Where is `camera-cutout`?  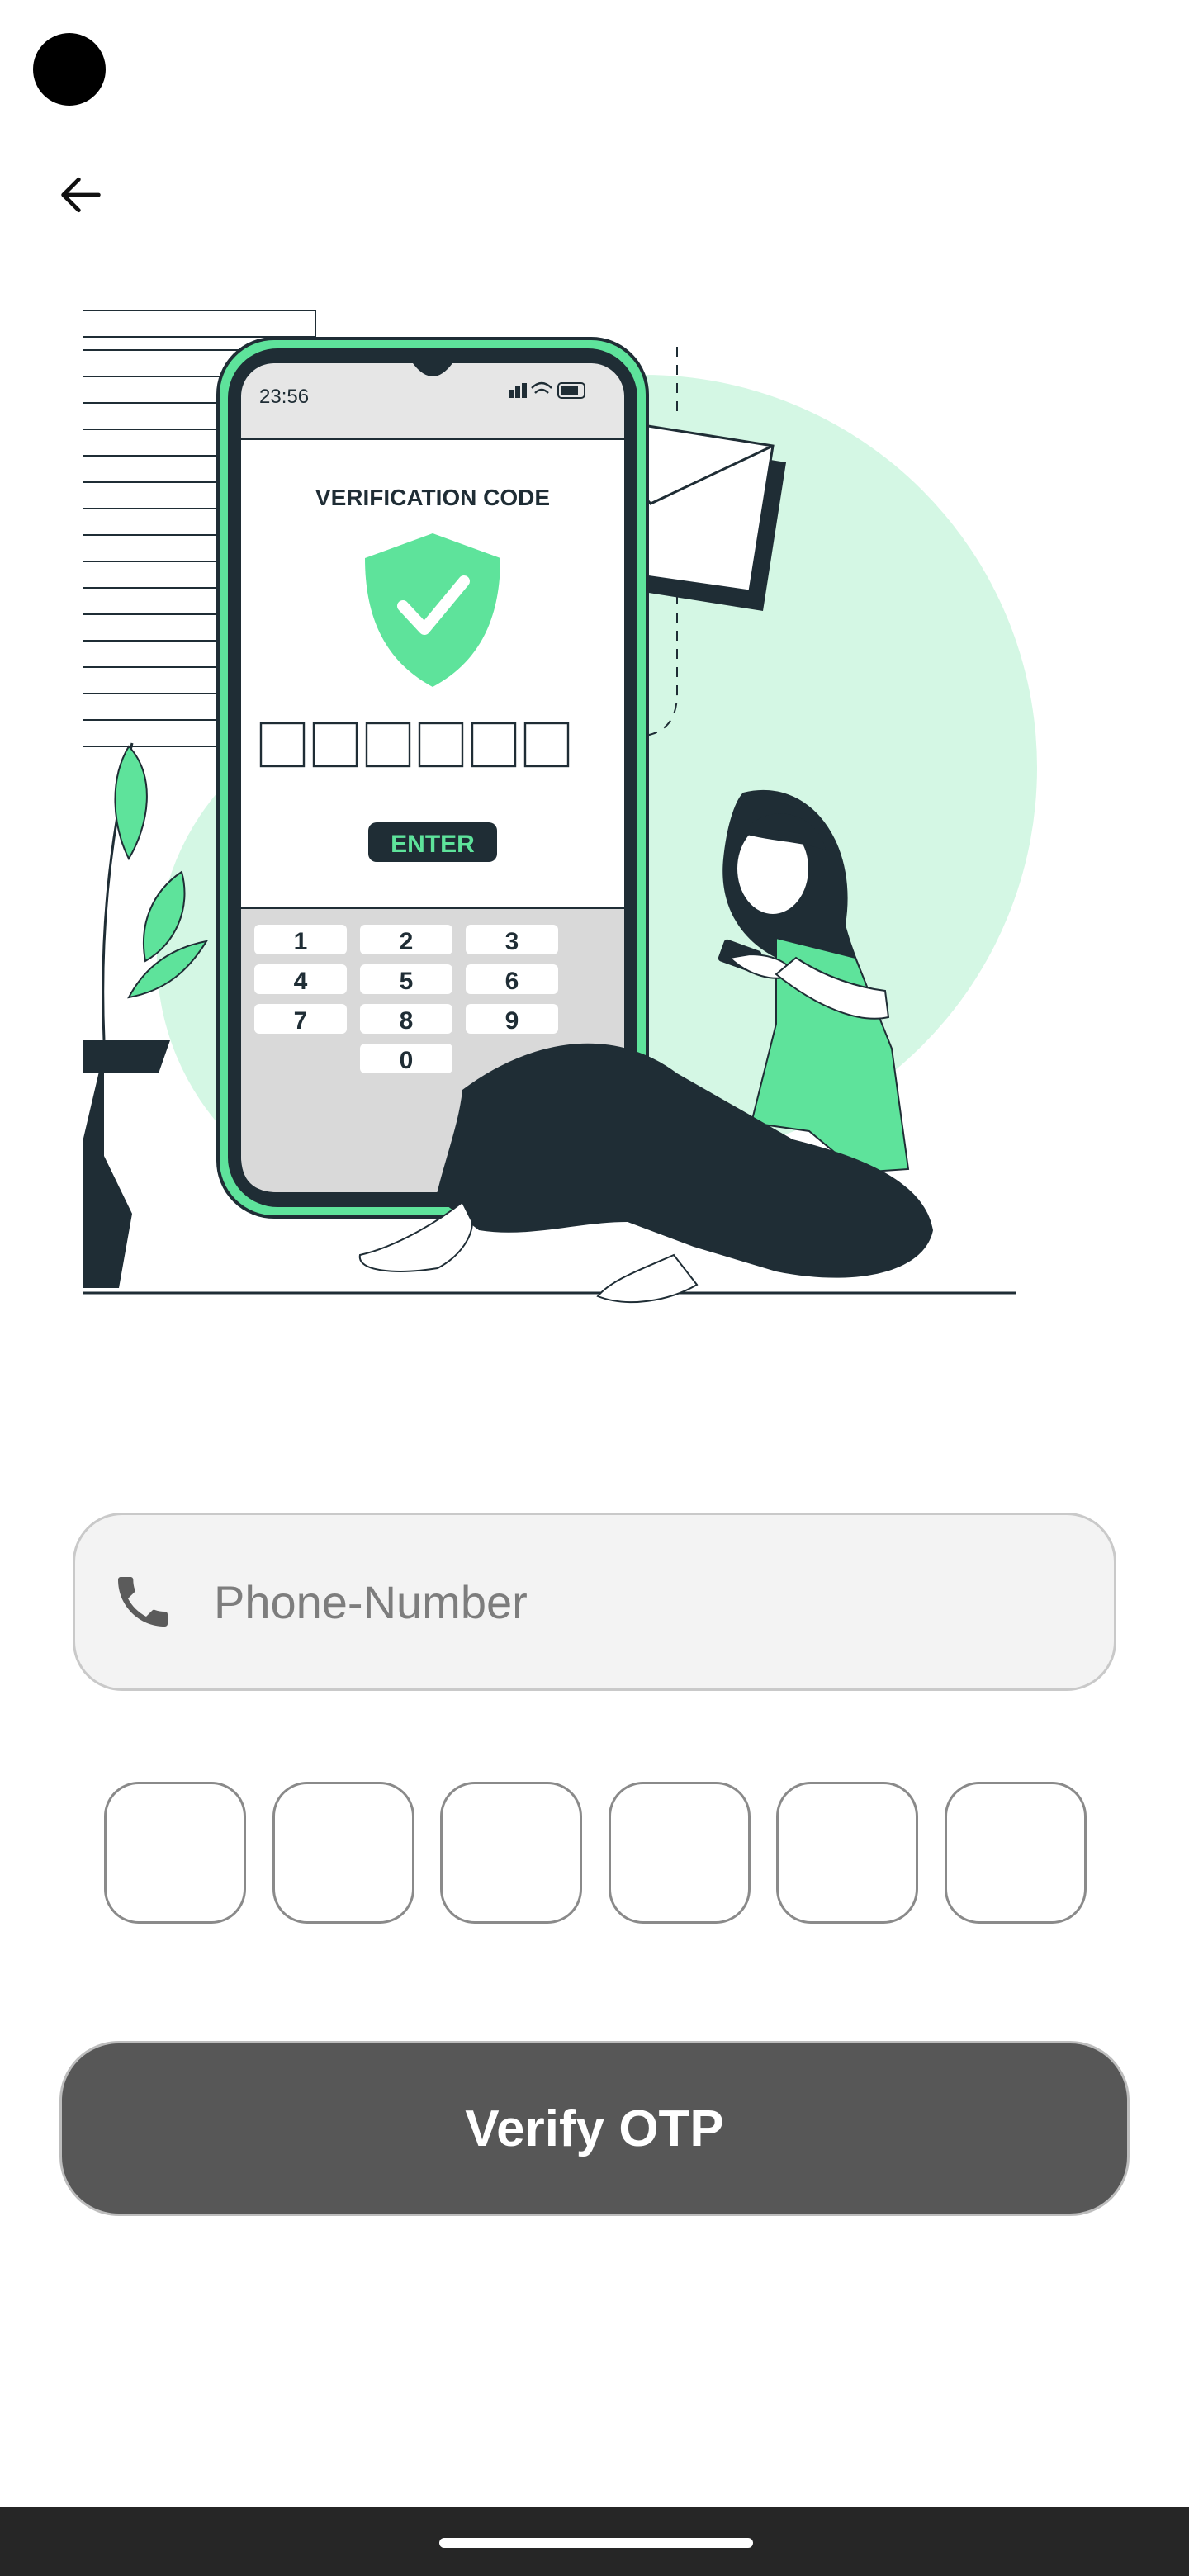
camera-cutout is located at coordinates (69, 69).